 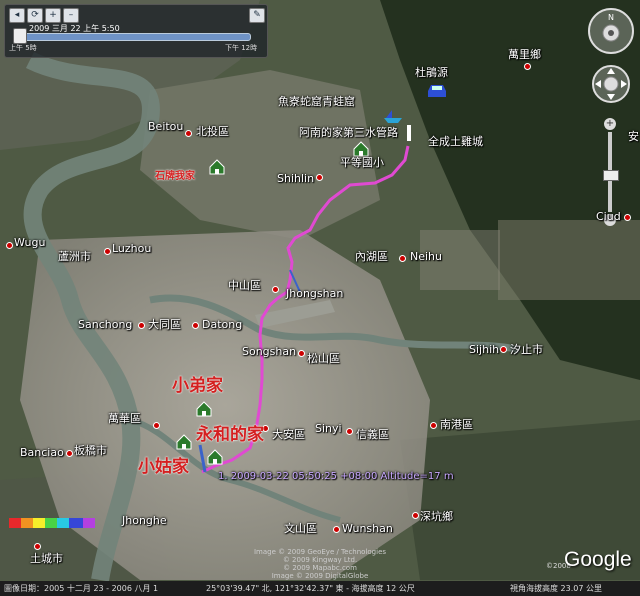 What do you see at coordinates (166, 126) in the screenshot?
I see `place-label: Beitou` at bounding box center [166, 126].